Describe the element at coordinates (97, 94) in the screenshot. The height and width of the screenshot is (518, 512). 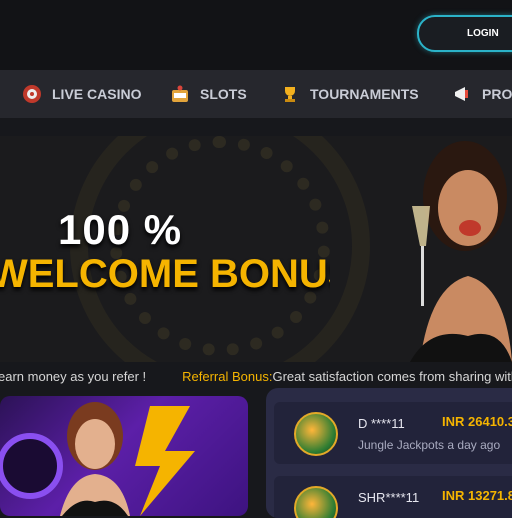
I see `nav-label-live-casino: LIVE CASINO` at that location.